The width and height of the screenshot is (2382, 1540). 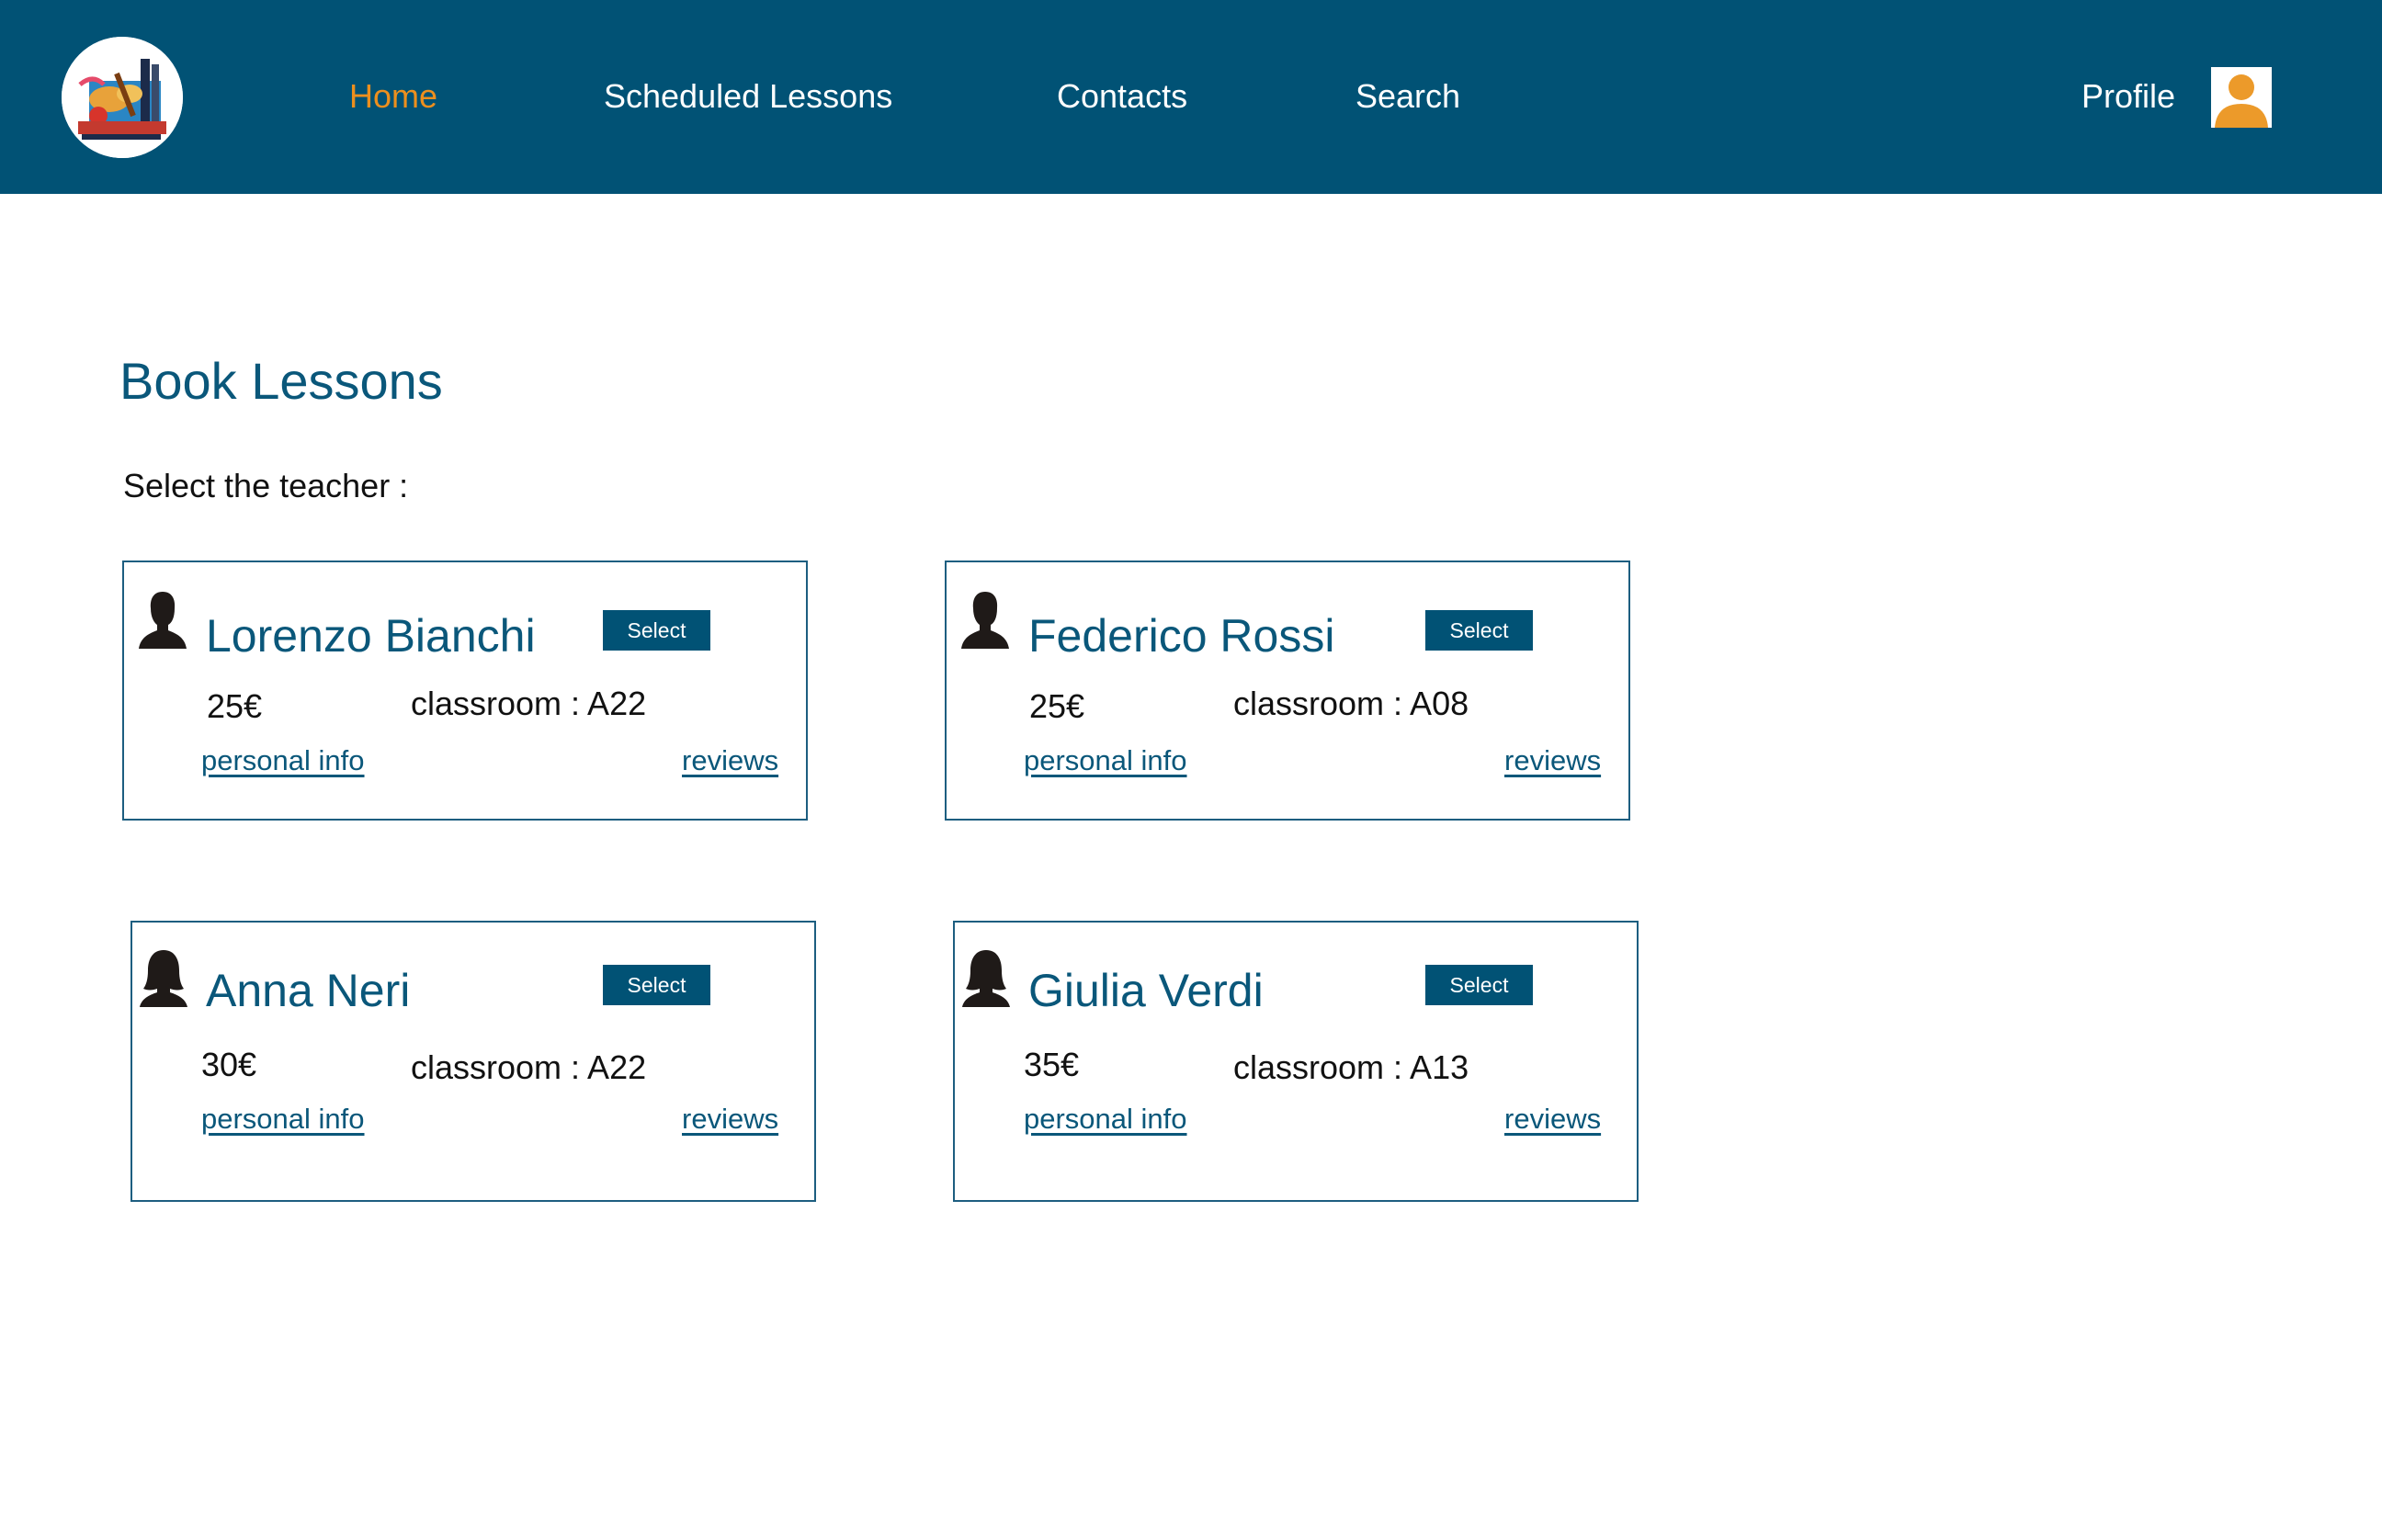 I want to click on music-instruments-logo-icon, so click(x=123, y=97).